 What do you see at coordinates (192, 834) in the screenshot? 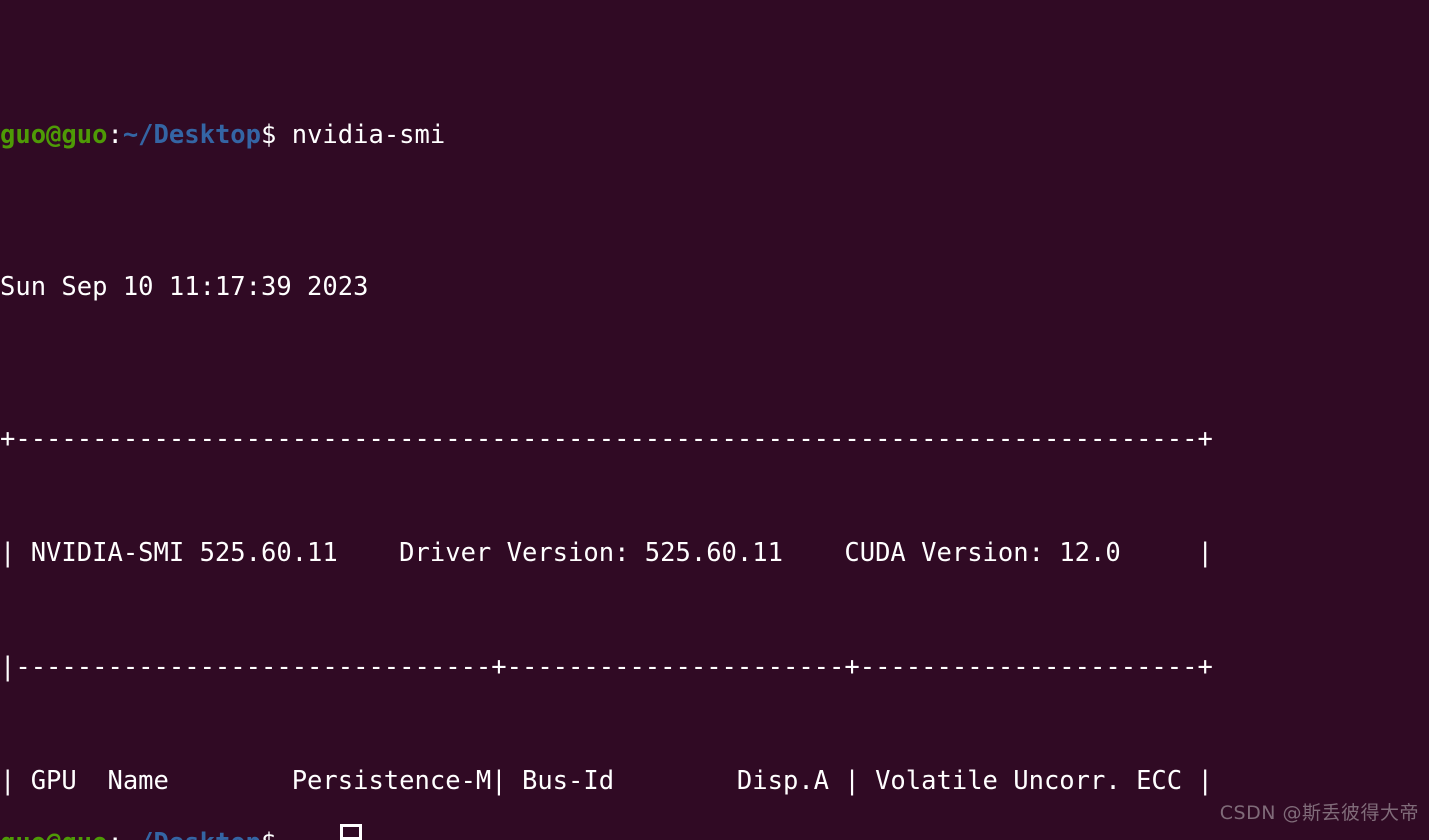
I see `next-prompt-path: ~/Desktop` at bounding box center [192, 834].